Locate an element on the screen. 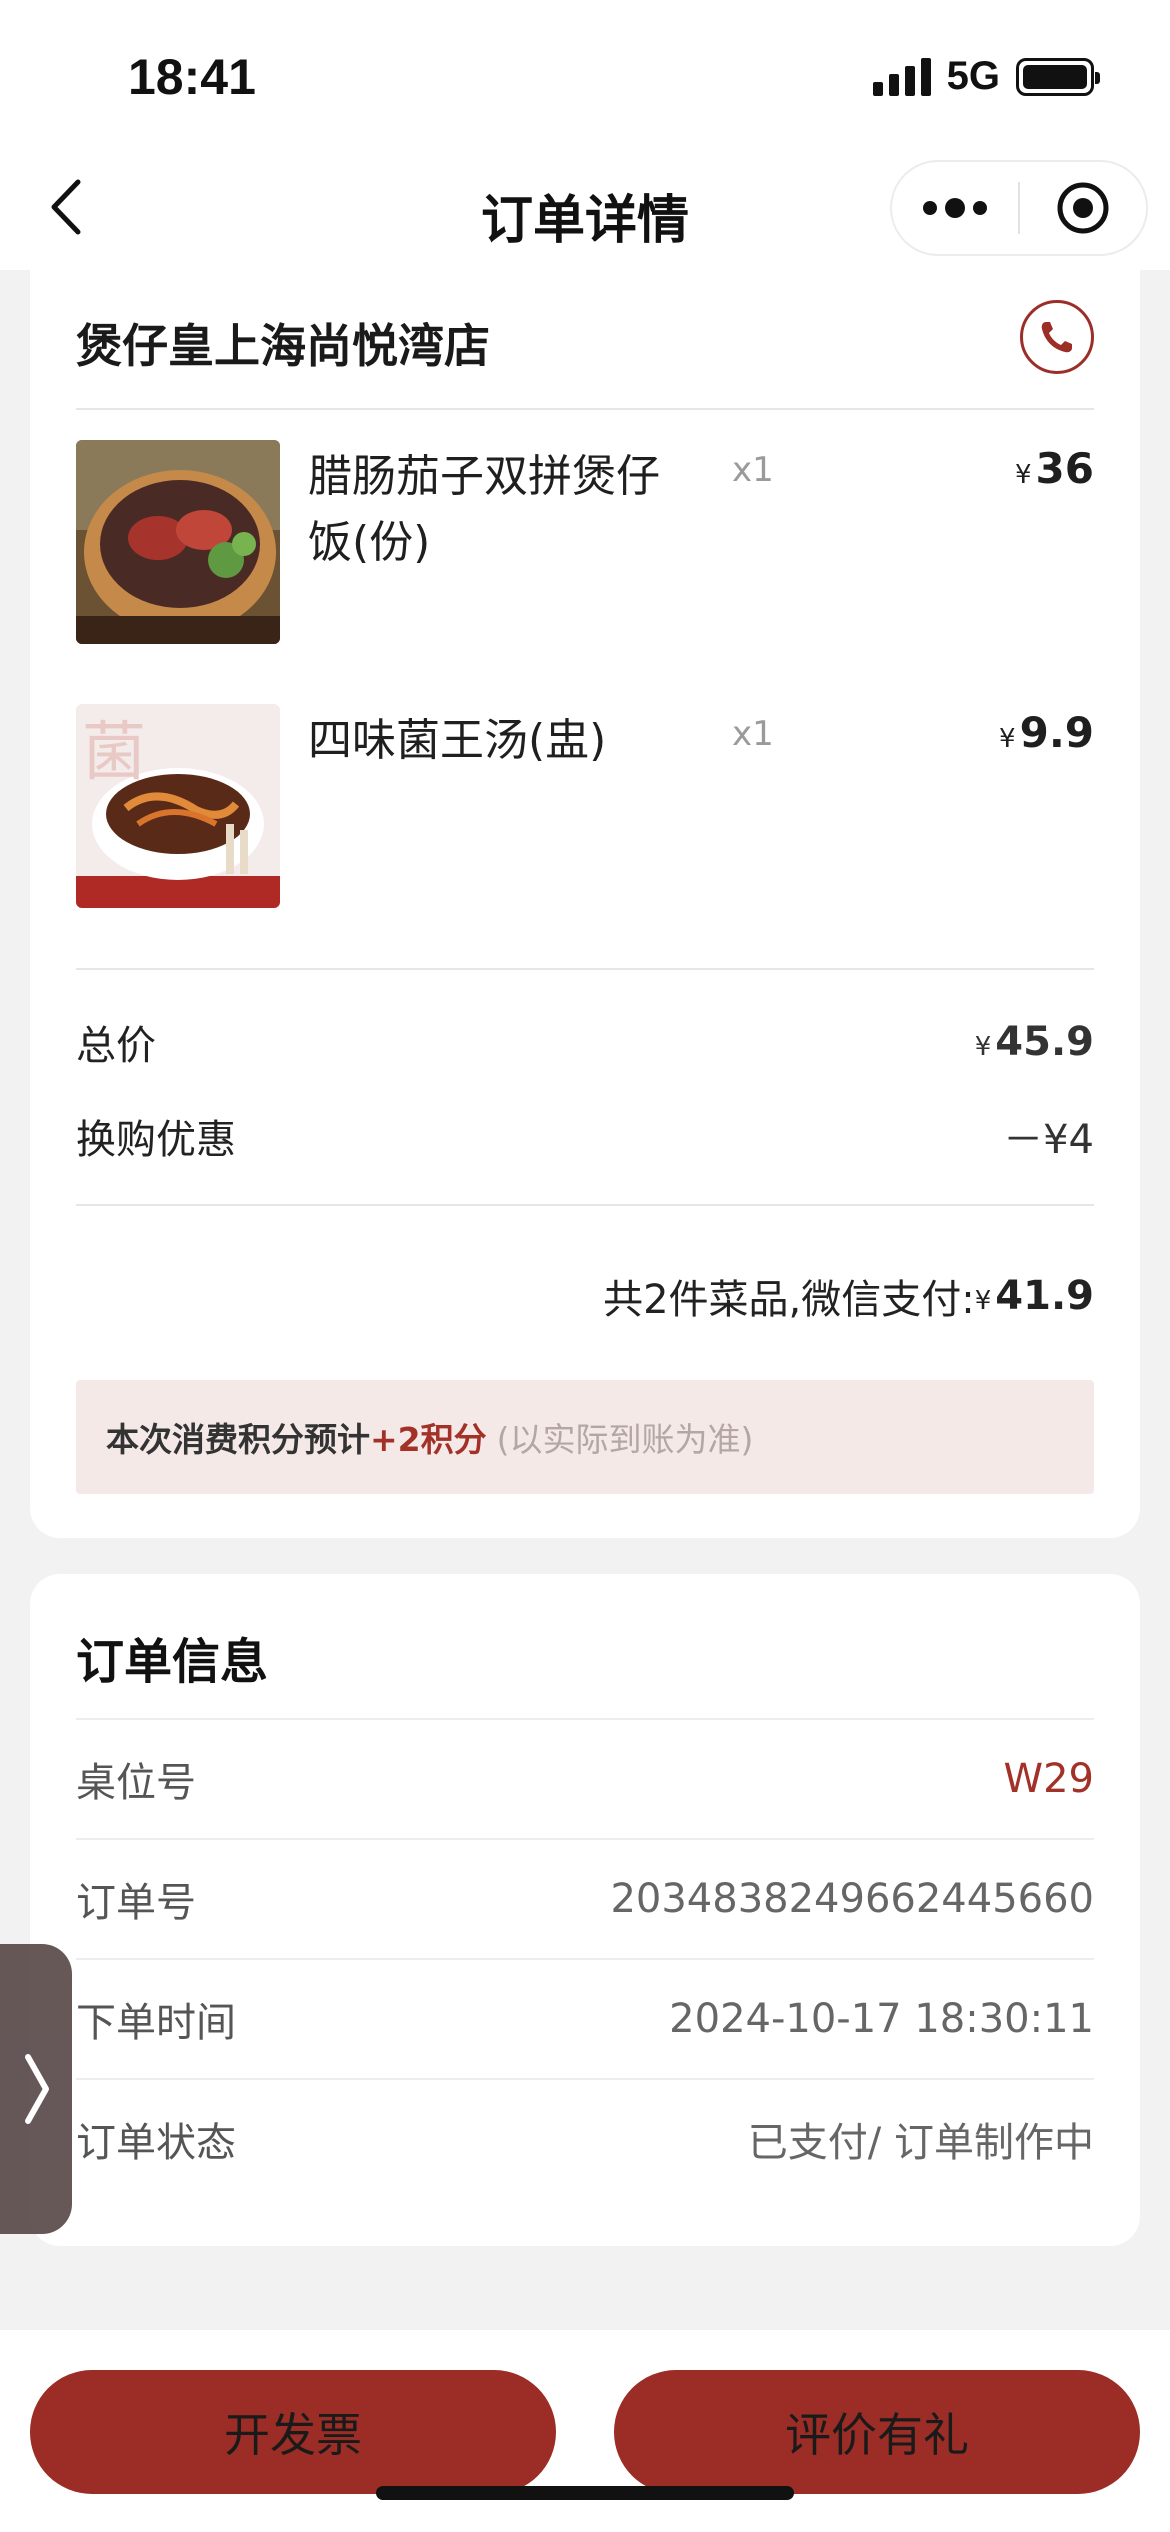  mini-program-capsule is located at coordinates (1019, 208).